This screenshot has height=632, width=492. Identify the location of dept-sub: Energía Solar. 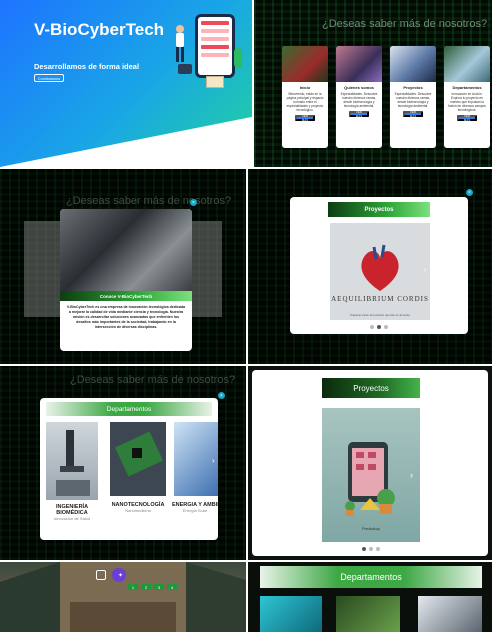
(195, 510).